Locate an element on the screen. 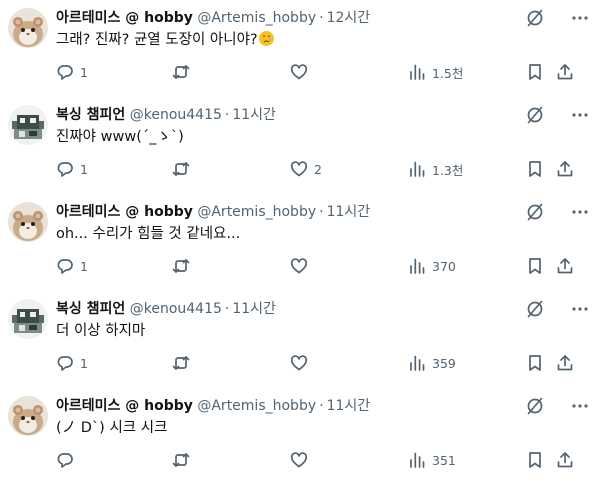  tweet-header: 아르테미스 @ hobby @Artemis_hobby · 11시간 is located at coordinates (213, 212).